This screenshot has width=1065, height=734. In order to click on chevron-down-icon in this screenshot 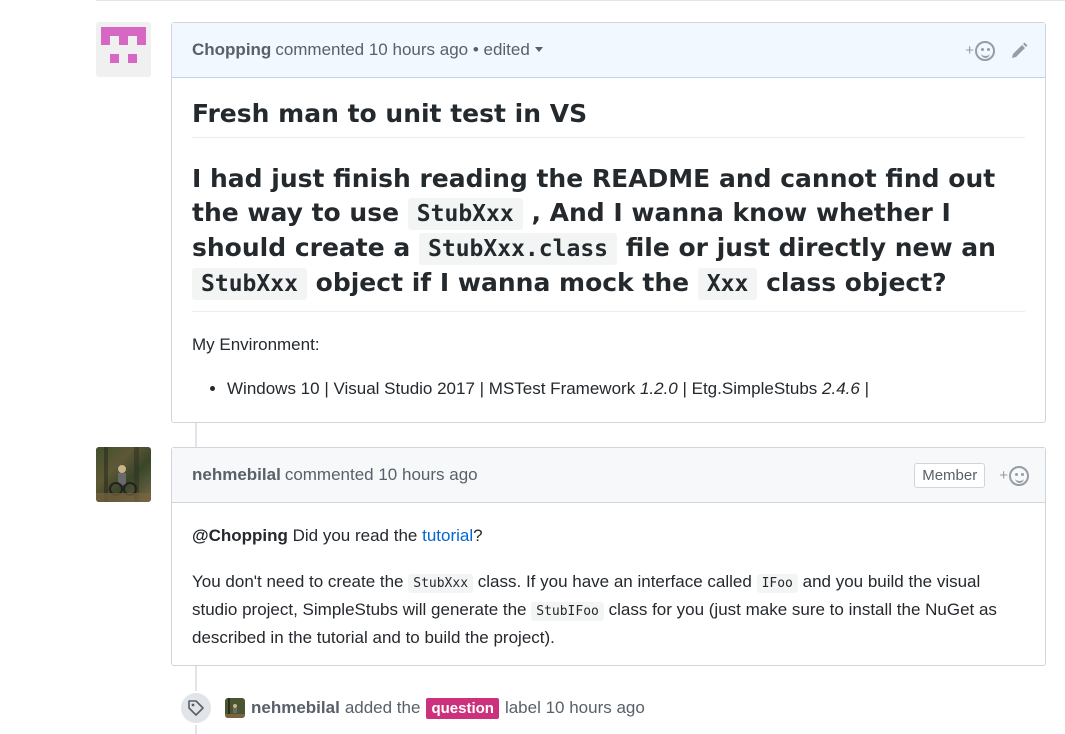, I will do `click(538, 49)`.